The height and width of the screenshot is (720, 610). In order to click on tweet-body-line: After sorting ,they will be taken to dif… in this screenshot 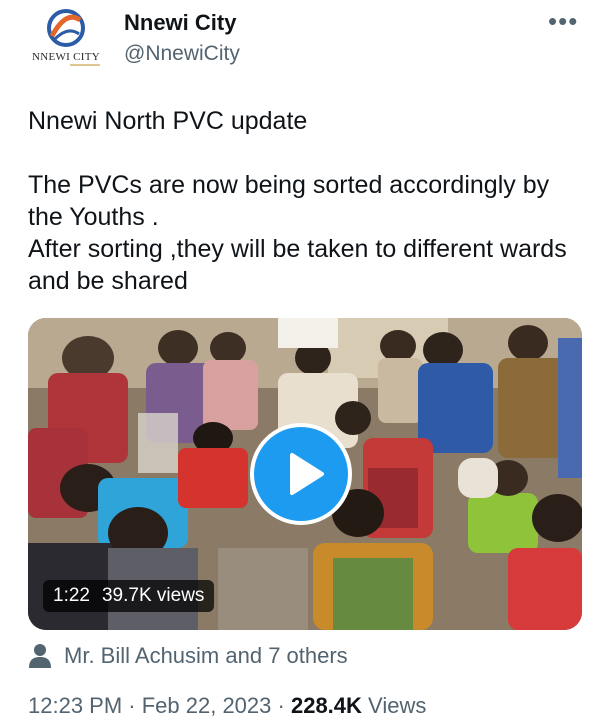, I will do `click(297, 265)`.